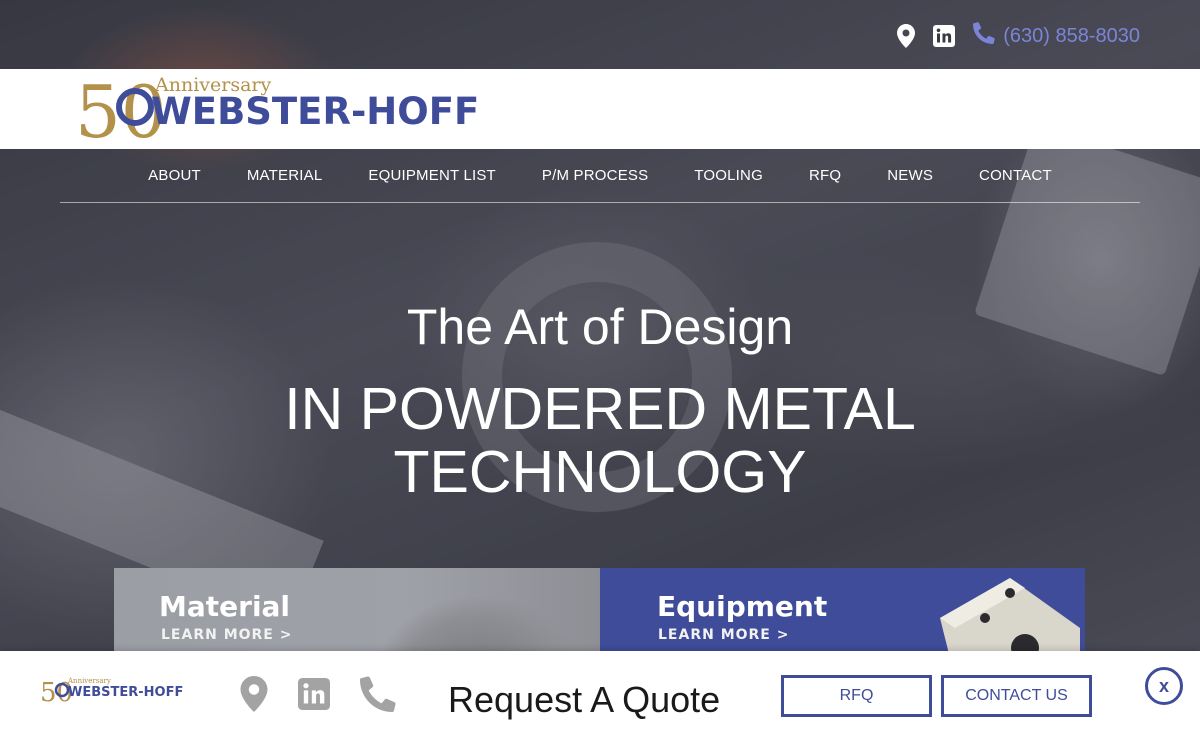 This screenshot has width=1200, height=750. What do you see at coordinates (910, 175) in the screenshot?
I see `nav-item-news: NEWS` at bounding box center [910, 175].